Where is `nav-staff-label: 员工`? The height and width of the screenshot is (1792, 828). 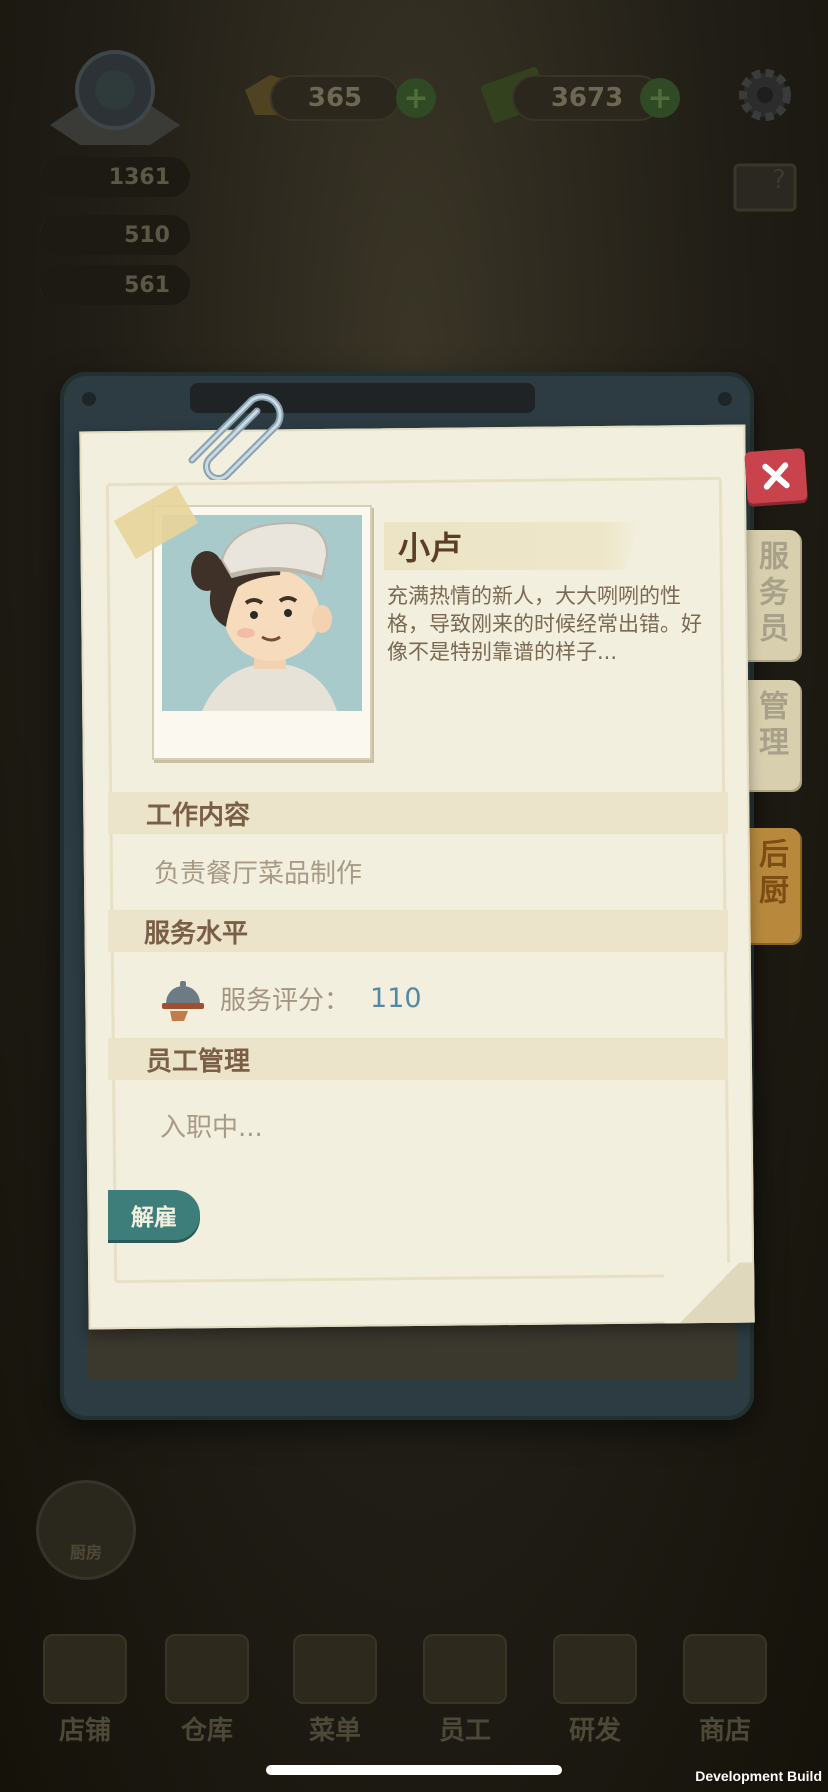 nav-staff-label: 员工 is located at coordinates (464, 1731).